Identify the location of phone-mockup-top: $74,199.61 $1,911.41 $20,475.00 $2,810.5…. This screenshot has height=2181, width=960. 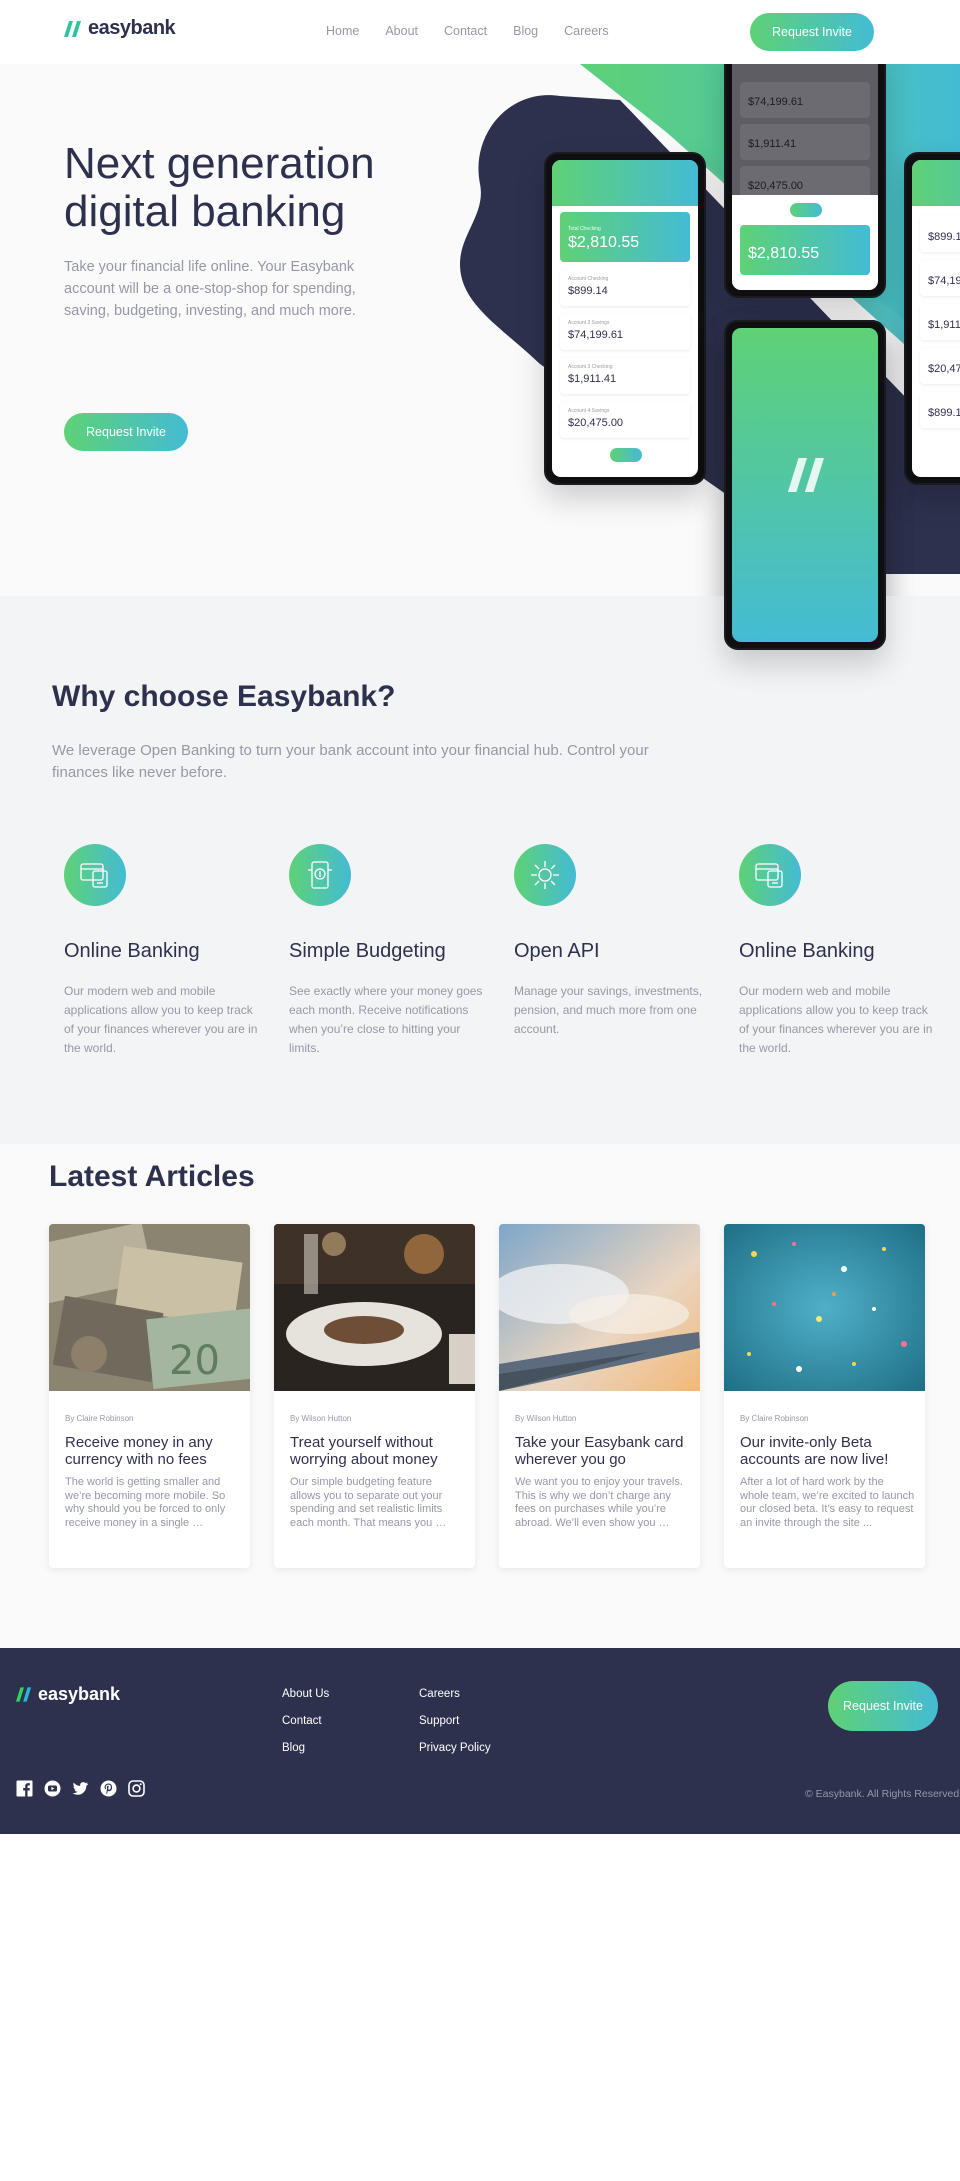
(805, 181).